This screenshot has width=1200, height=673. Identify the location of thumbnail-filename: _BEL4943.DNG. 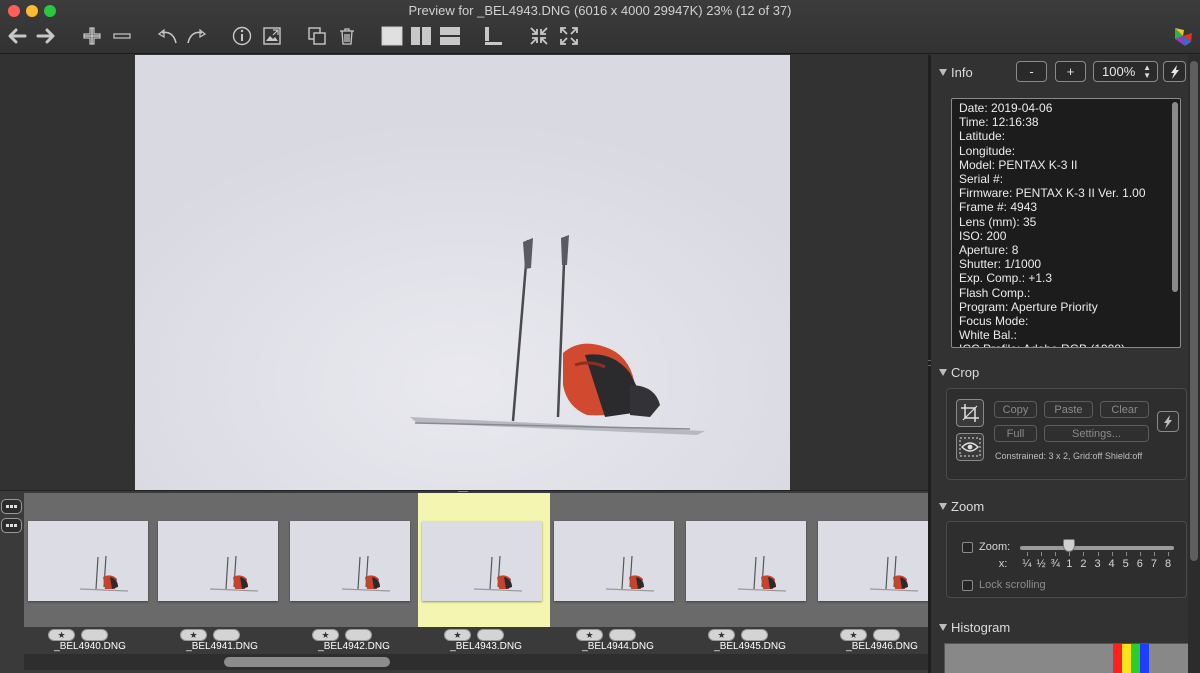
(486, 646).